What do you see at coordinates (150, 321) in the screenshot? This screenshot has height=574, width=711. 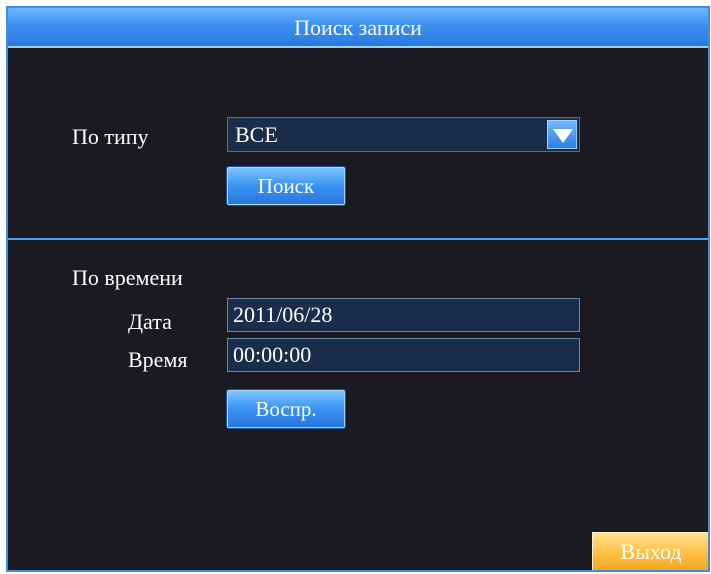 I see `date-label: Дата` at bounding box center [150, 321].